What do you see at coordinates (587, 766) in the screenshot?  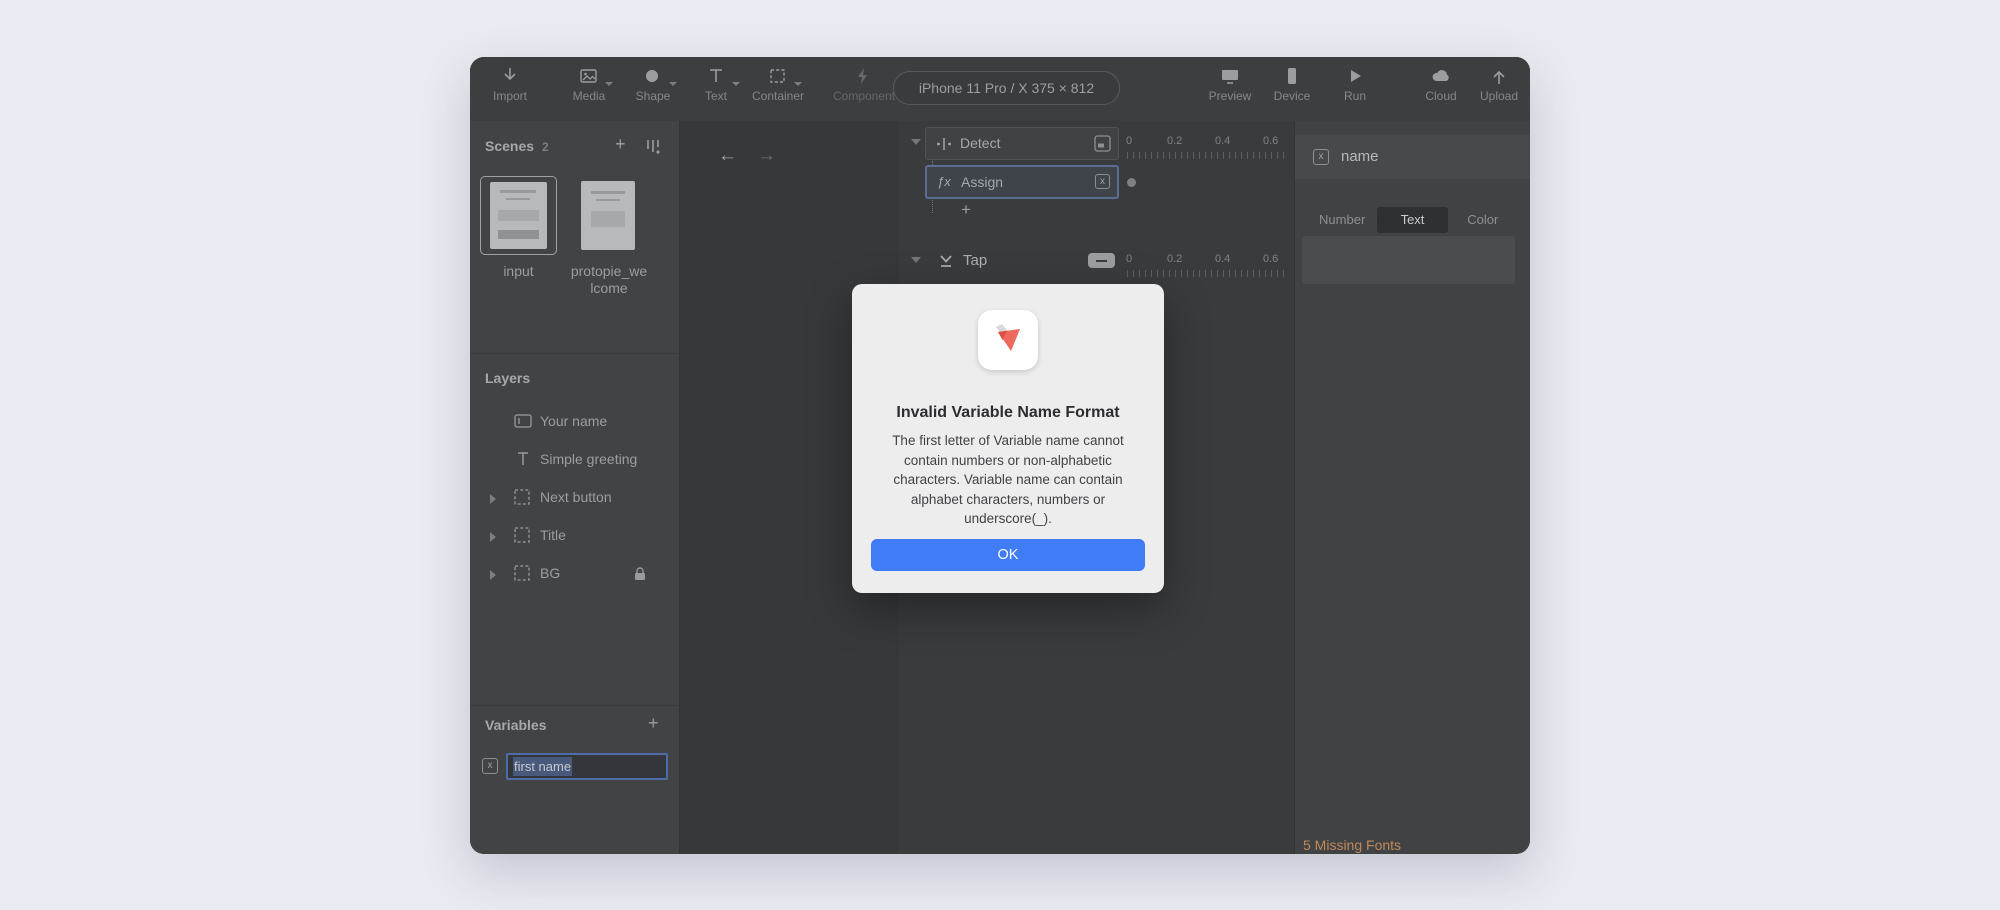 I see `variable-name-input: first name` at bounding box center [587, 766].